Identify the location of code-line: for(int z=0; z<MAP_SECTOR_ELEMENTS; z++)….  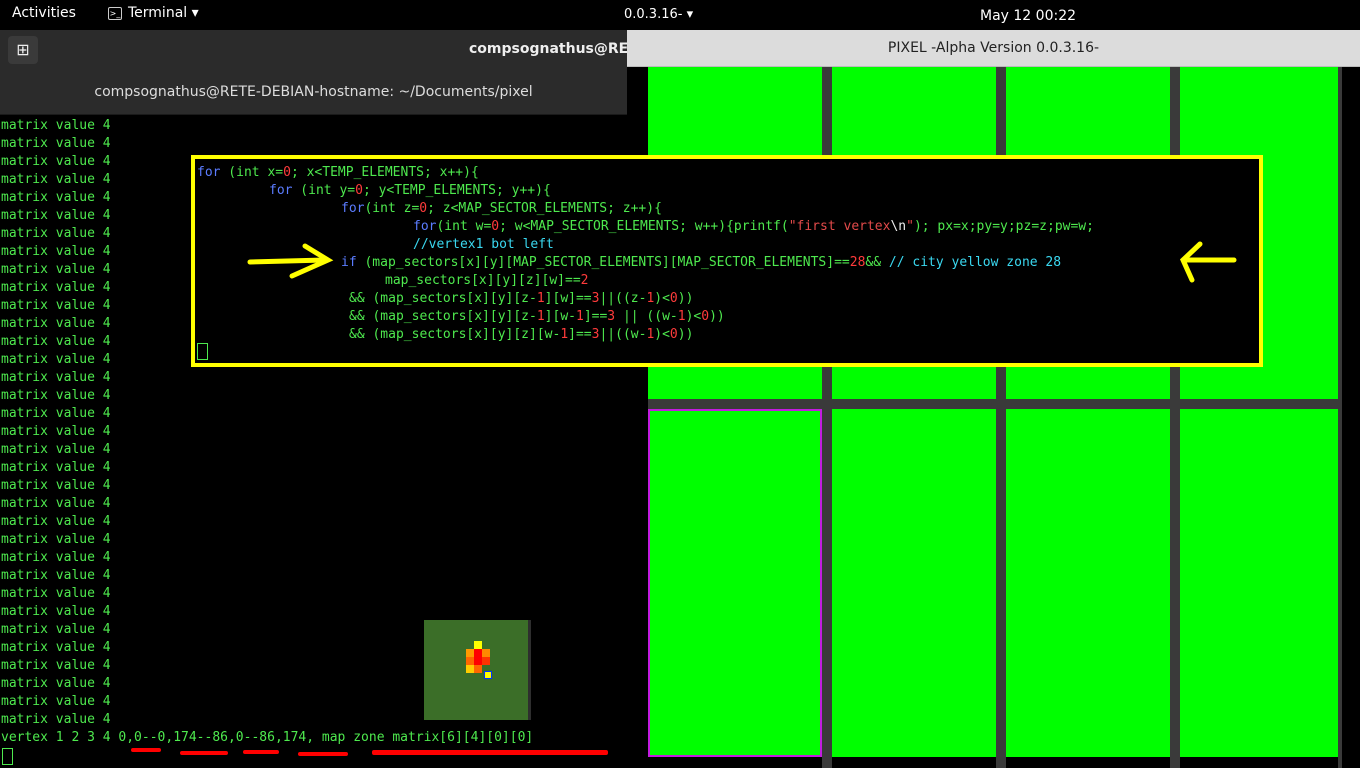
(501, 209).